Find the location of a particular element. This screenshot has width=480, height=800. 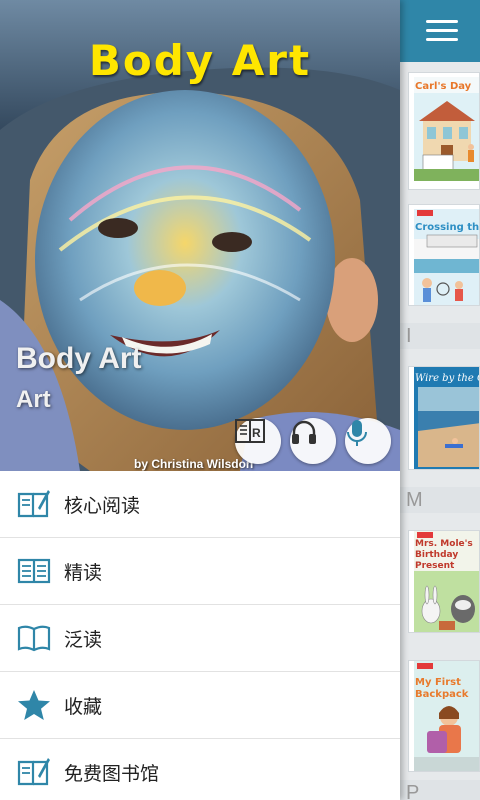

book-cover-title: My First Backpack is located at coordinates (442, 688).